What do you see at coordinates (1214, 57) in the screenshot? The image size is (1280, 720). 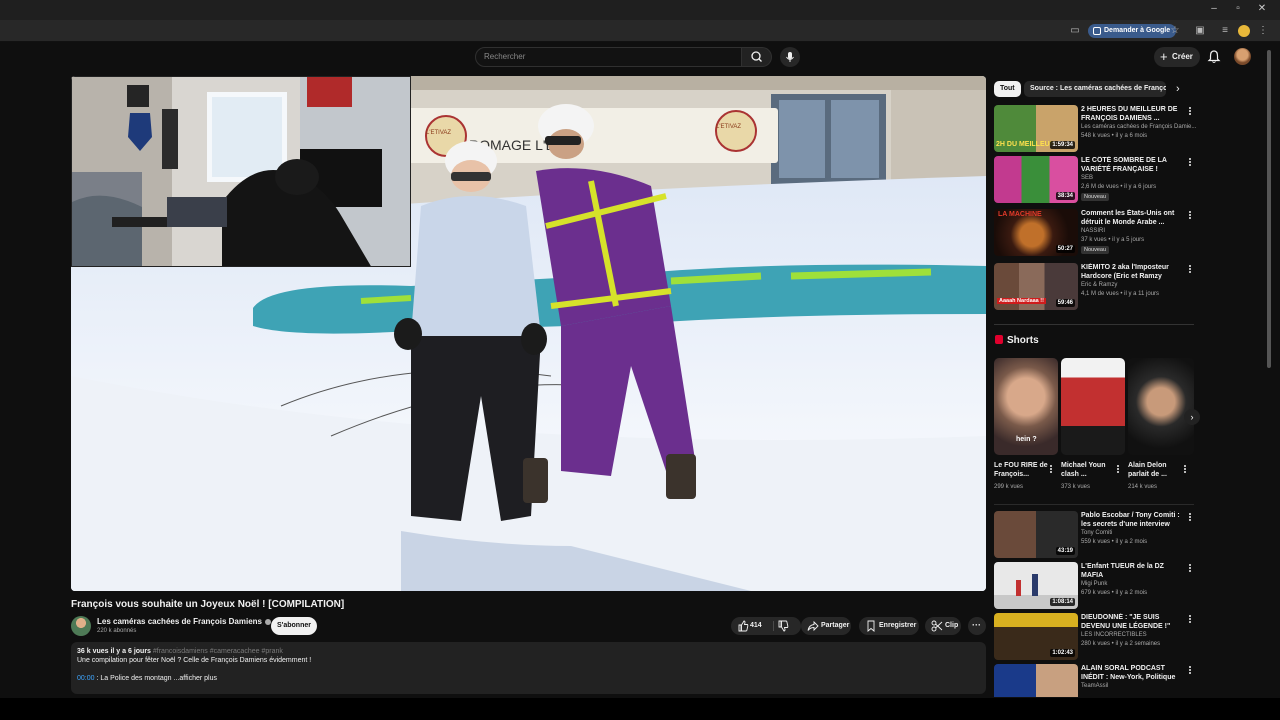 I see `notifications-bell-icon` at bounding box center [1214, 57].